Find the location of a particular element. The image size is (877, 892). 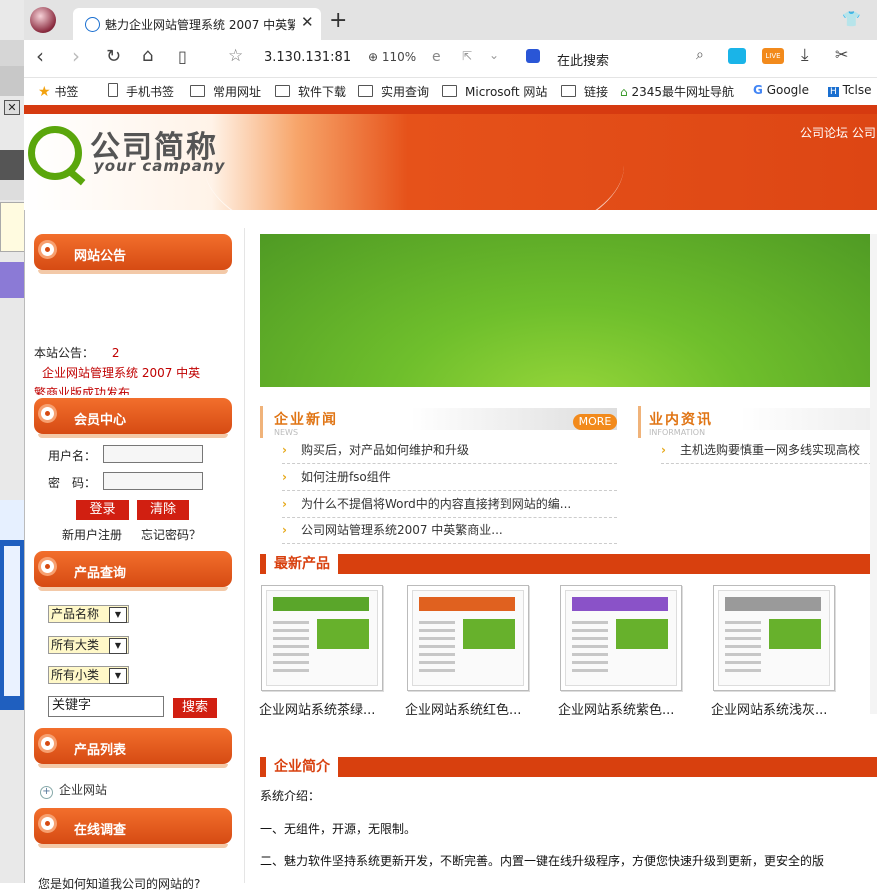

video-icon is located at coordinates (737, 56).